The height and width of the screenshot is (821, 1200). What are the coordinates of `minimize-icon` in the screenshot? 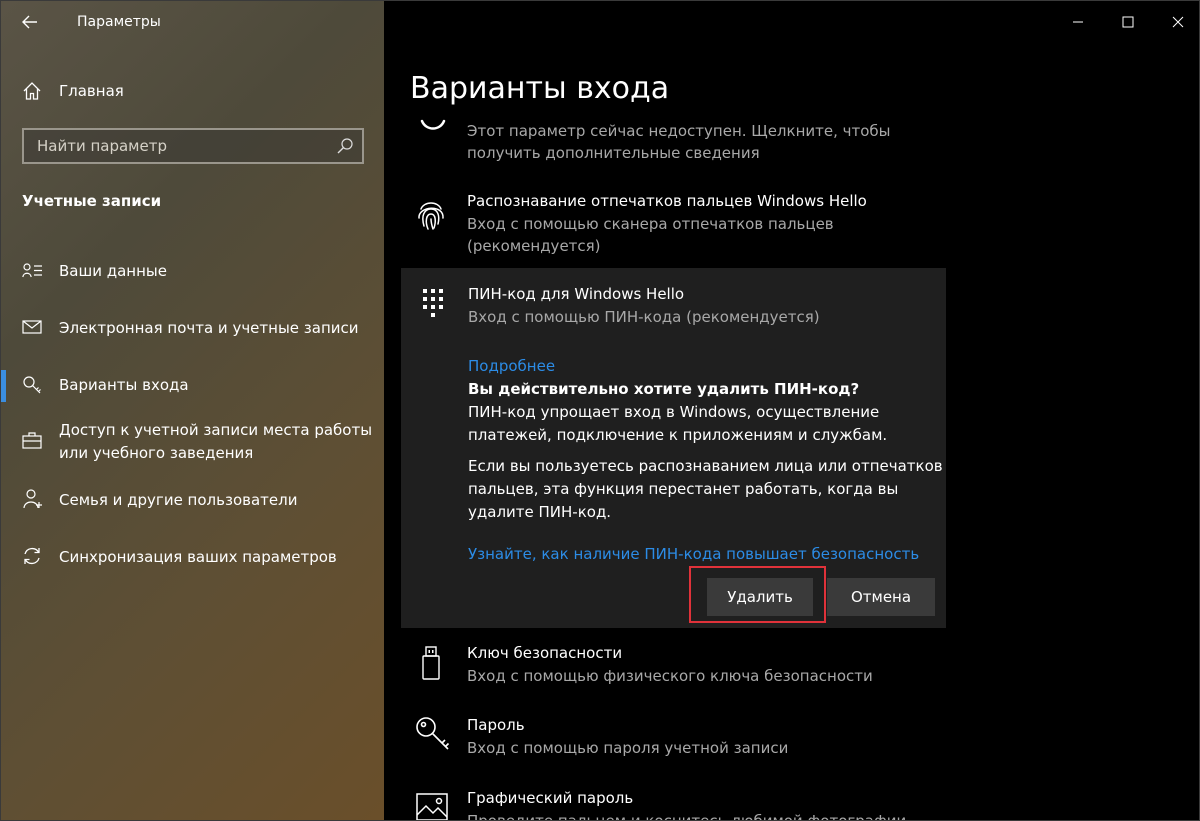 It's located at (1078, 22).